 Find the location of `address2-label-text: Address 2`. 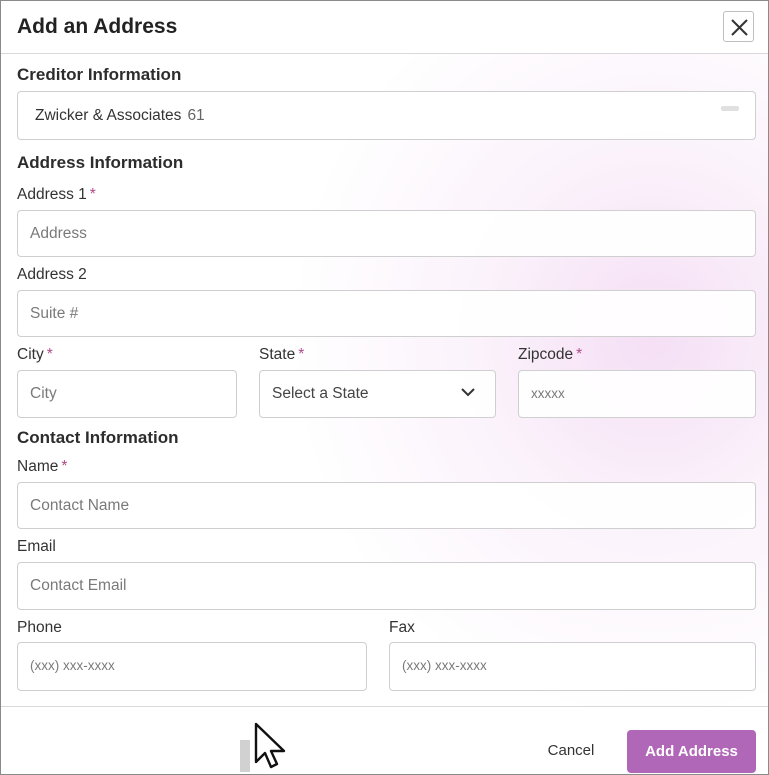

address2-label-text: Address 2 is located at coordinates (52, 274).